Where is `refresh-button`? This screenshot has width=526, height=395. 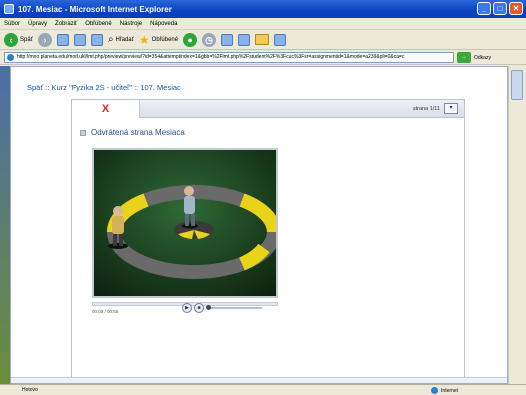
refresh-button is located at coordinates (79, 40).